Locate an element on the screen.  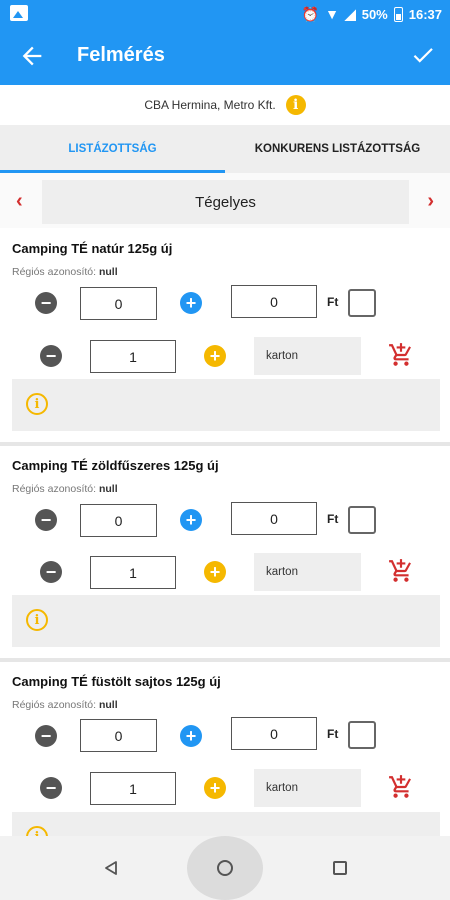
gallery-icon is located at coordinates (19, 13).